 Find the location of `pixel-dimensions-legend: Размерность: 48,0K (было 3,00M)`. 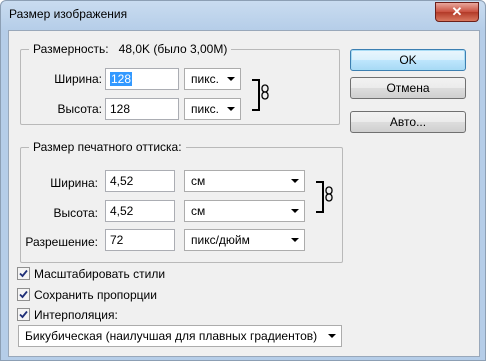

pixel-dimensions-legend: Размерность: 48,0K (было 3,00M) is located at coordinates (130, 49).